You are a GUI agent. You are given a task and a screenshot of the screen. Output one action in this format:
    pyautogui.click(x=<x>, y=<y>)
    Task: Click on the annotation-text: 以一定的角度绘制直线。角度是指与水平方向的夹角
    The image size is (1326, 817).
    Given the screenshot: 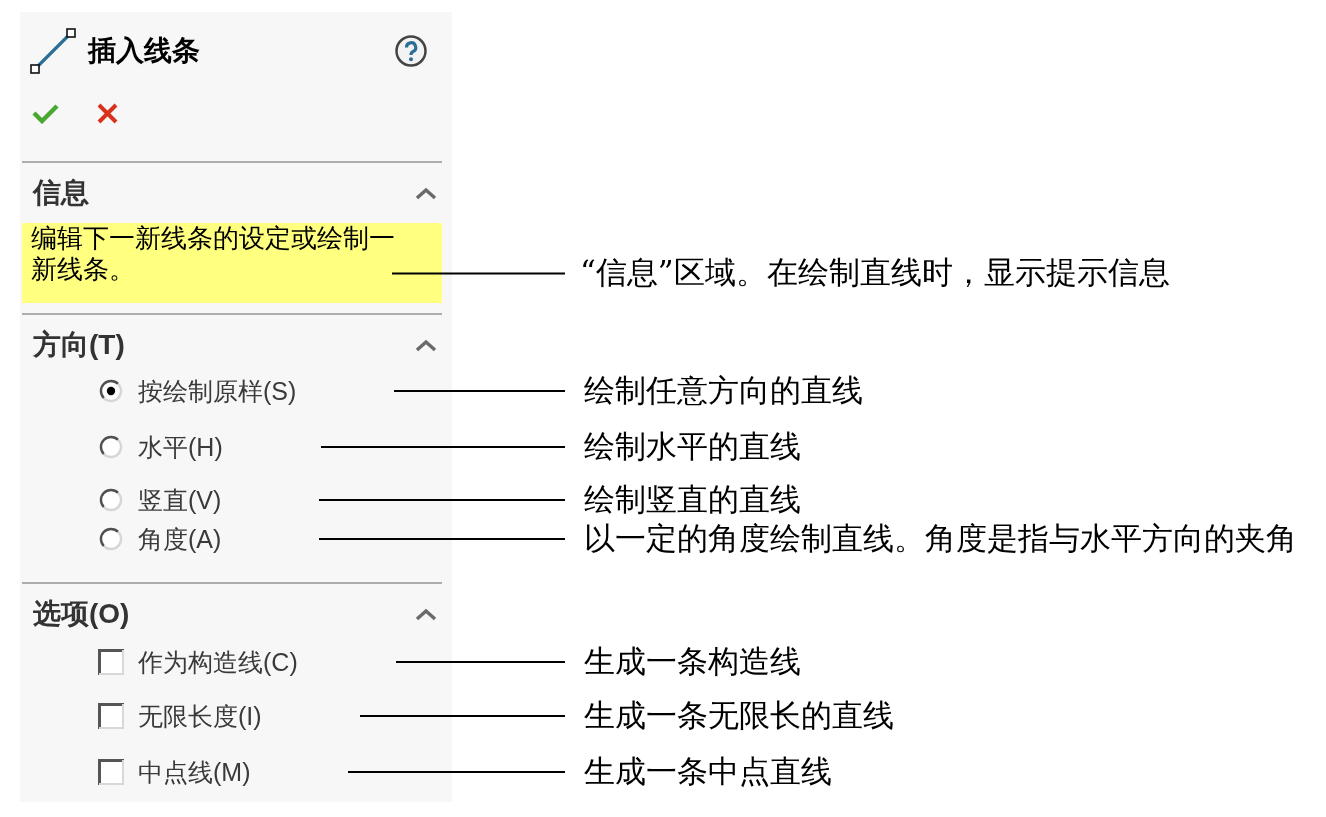 What is the action you would take?
    pyautogui.click(x=940, y=537)
    